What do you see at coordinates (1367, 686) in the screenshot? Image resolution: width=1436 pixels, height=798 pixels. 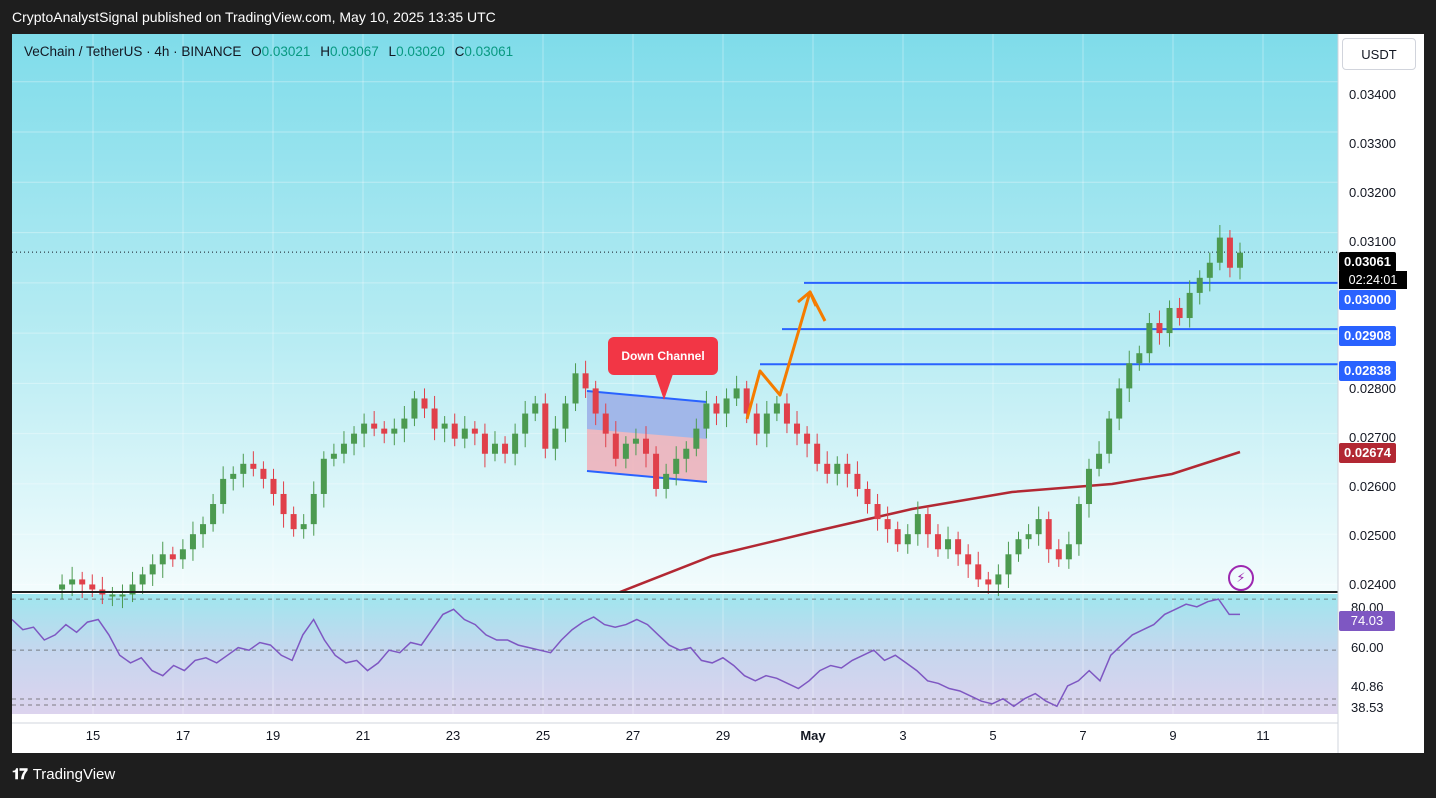 I see `rsi-tick: 40.86` at bounding box center [1367, 686].